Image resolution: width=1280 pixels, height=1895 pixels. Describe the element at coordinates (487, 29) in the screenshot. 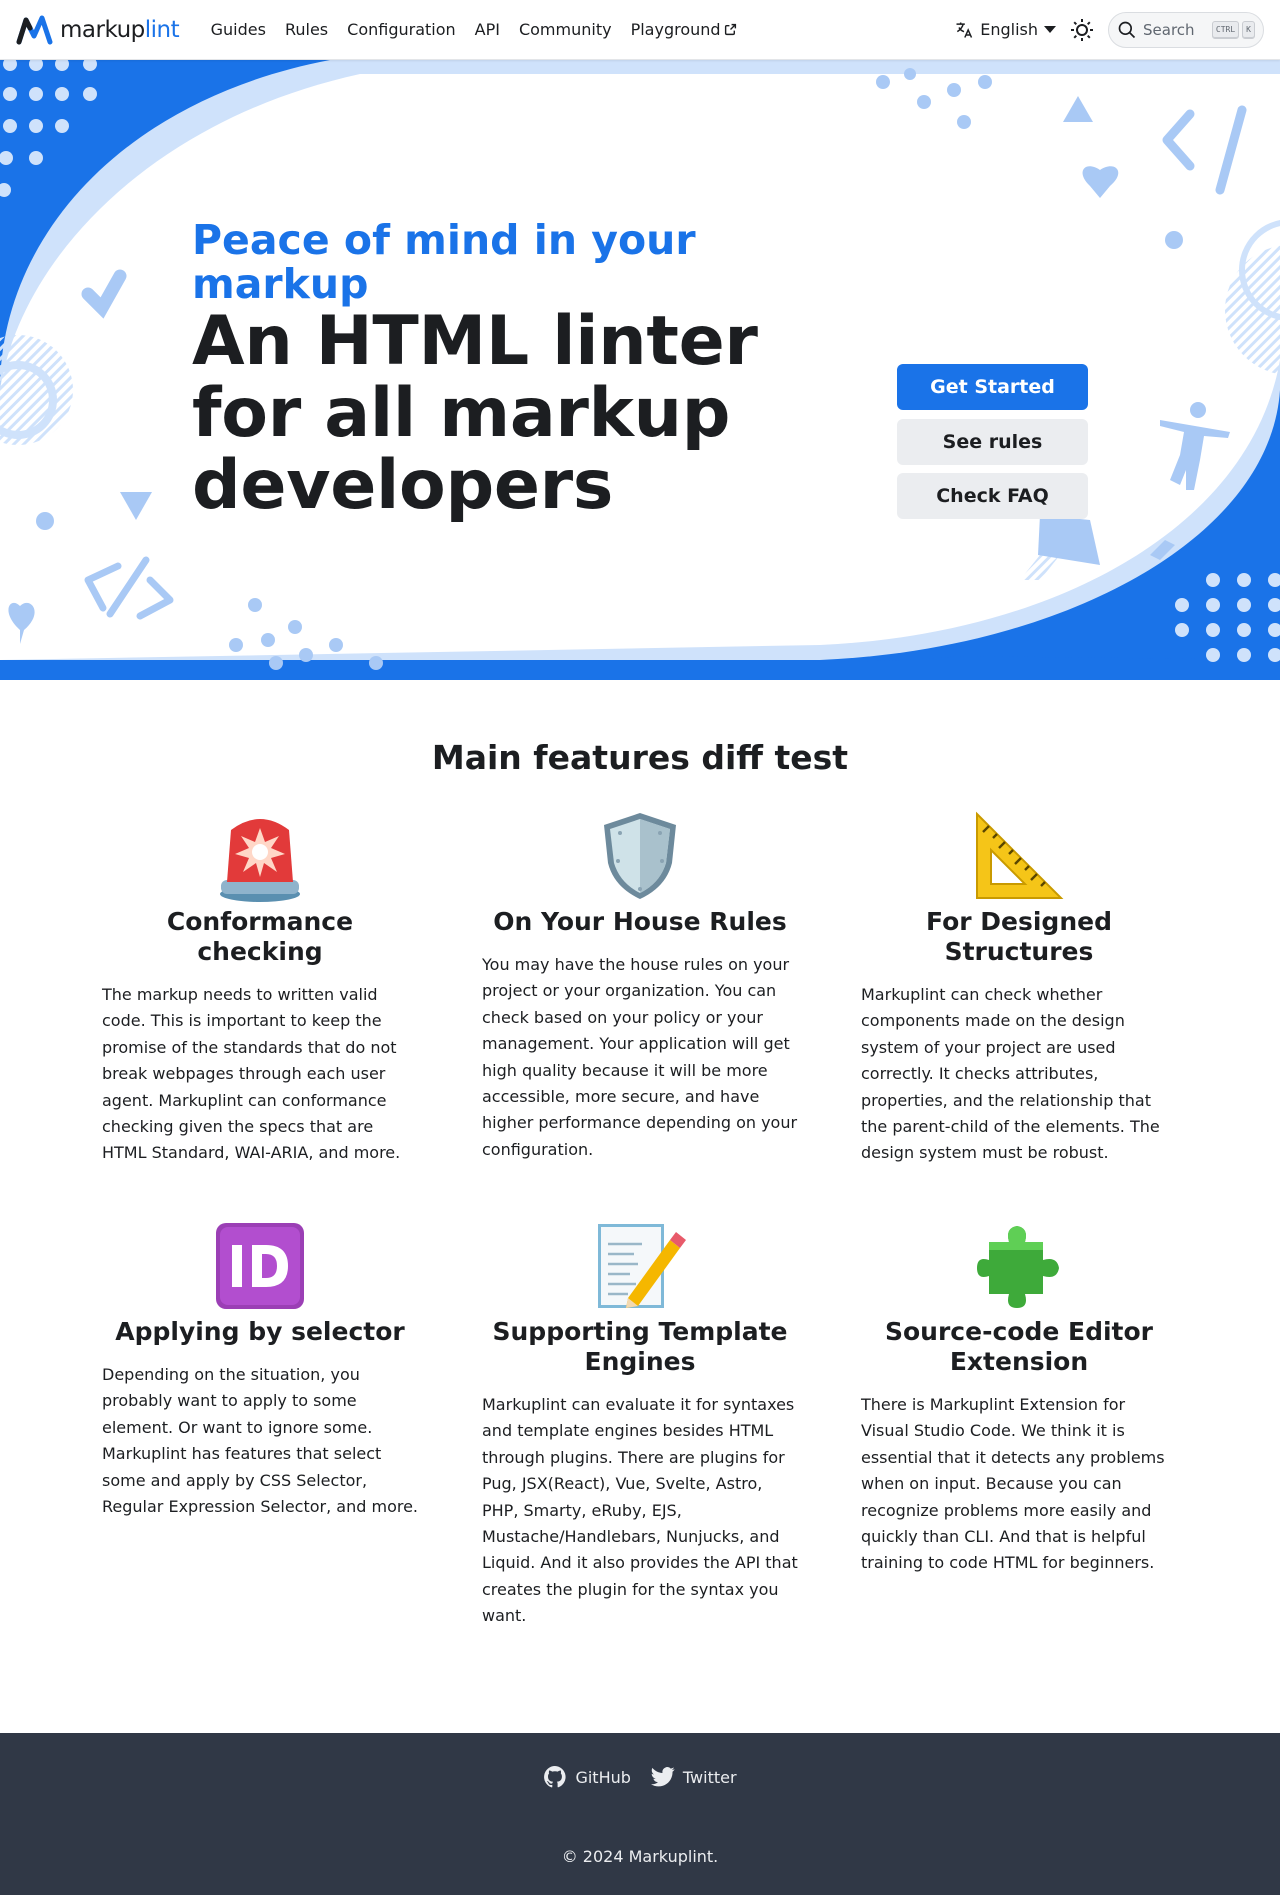

I see `nav-link-api: API` at that location.